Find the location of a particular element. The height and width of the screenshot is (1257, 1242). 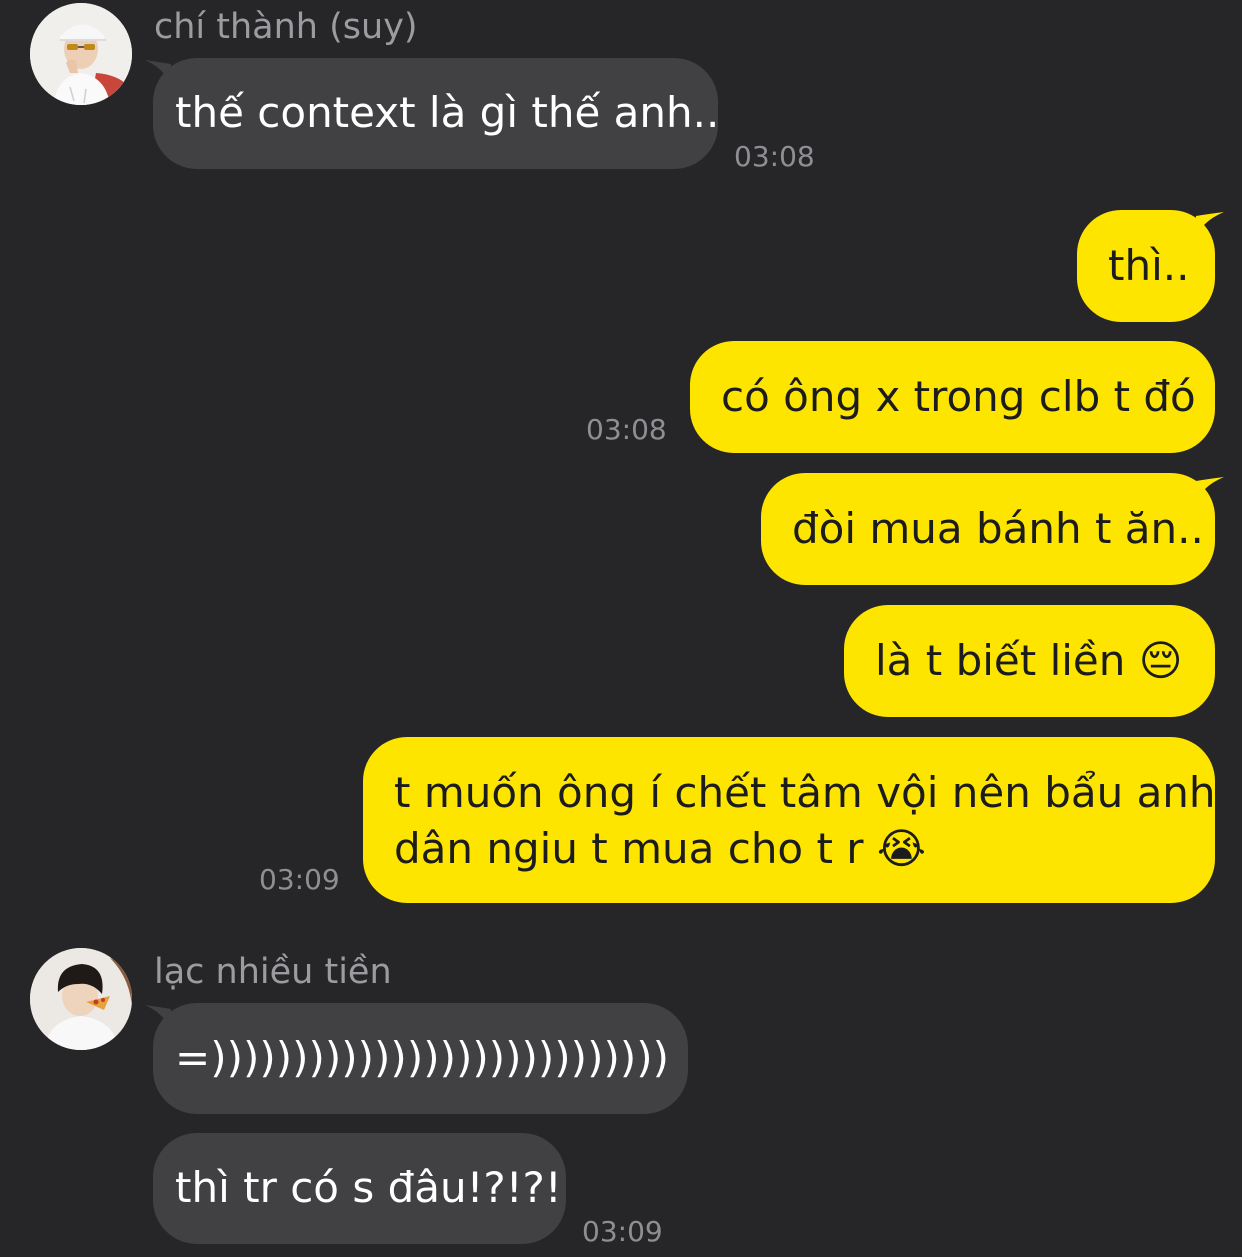

message-text: =)))))))))))))))))))))))))))) is located at coordinates (422, 1057).